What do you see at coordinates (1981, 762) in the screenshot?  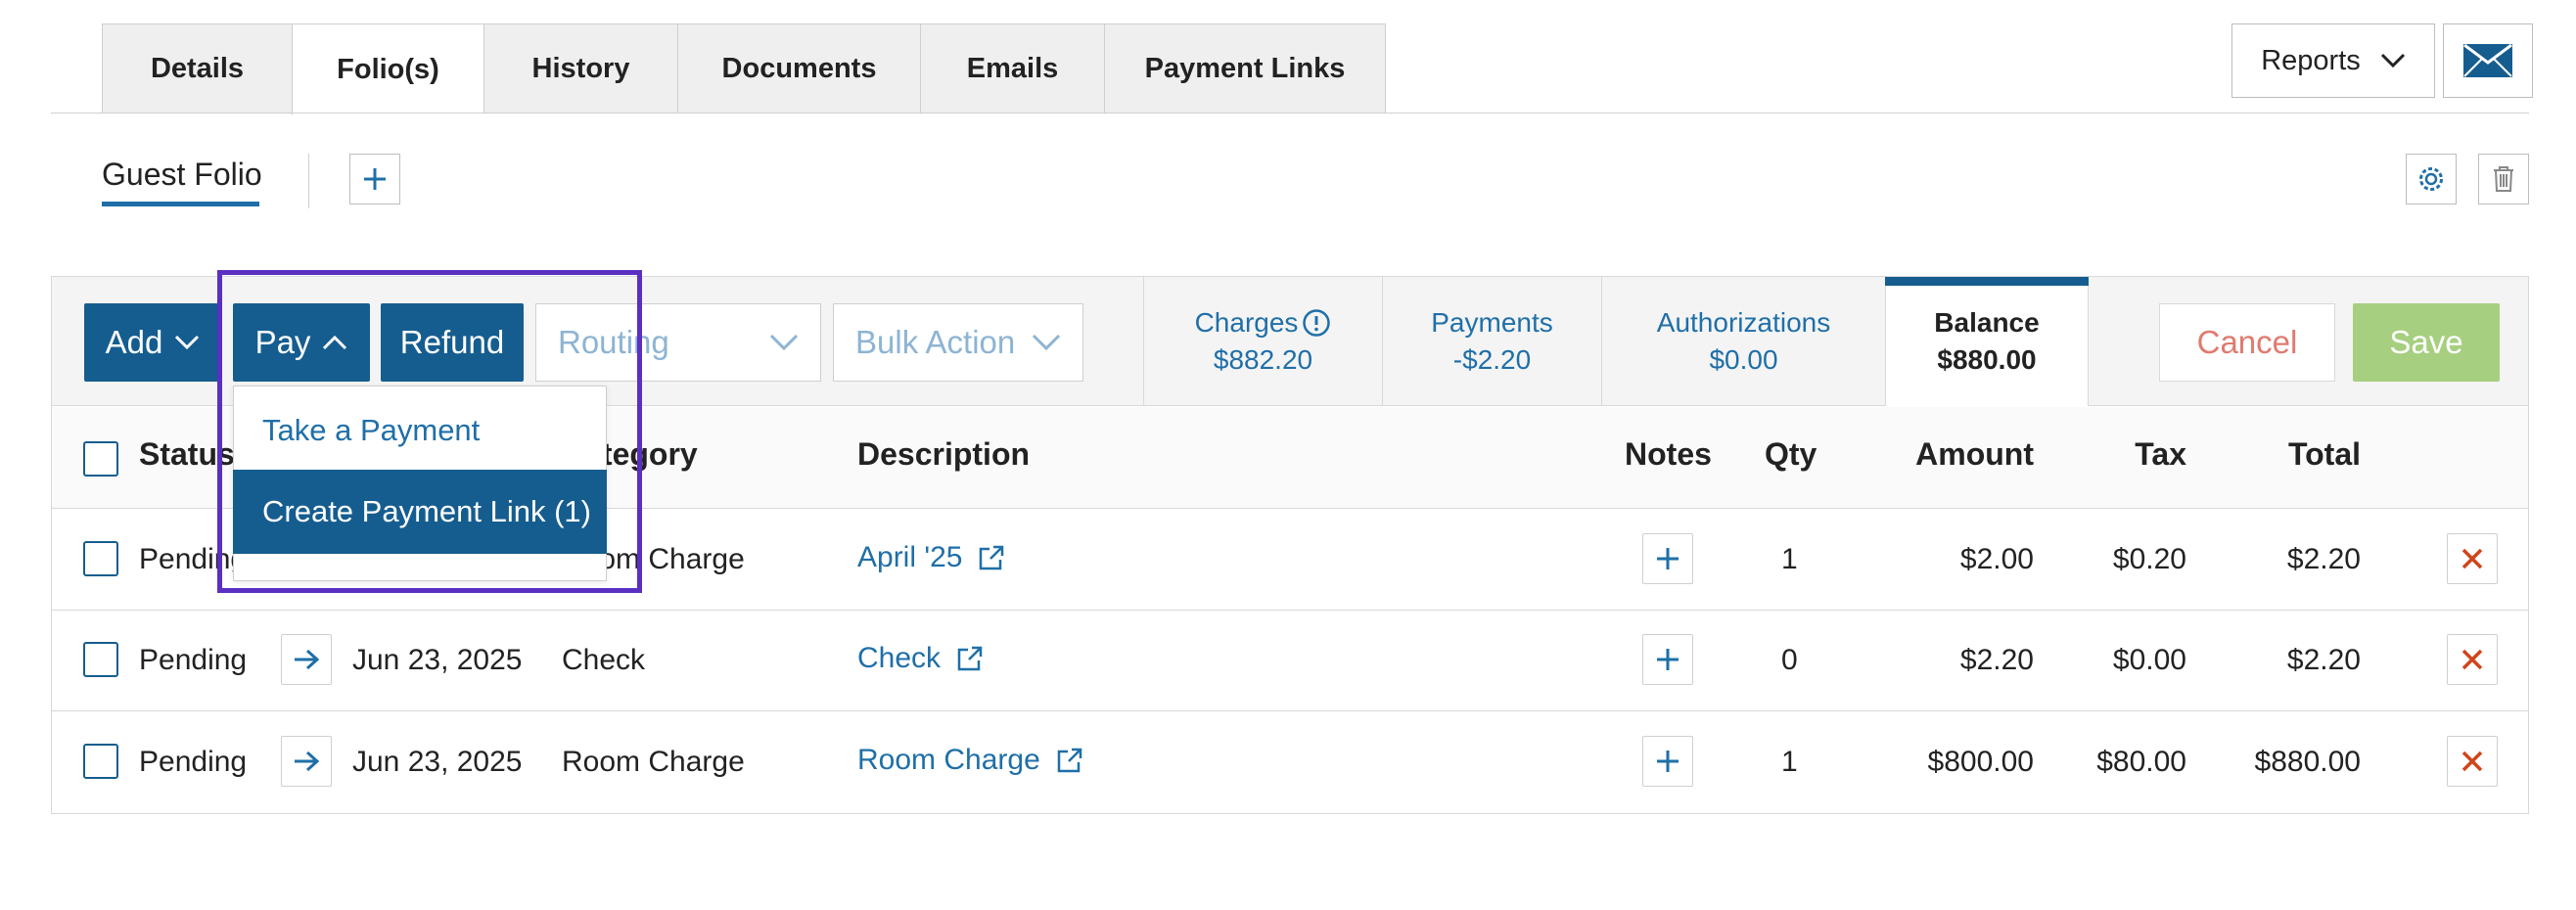 I see `row-amount: $800.00` at bounding box center [1981, 762].